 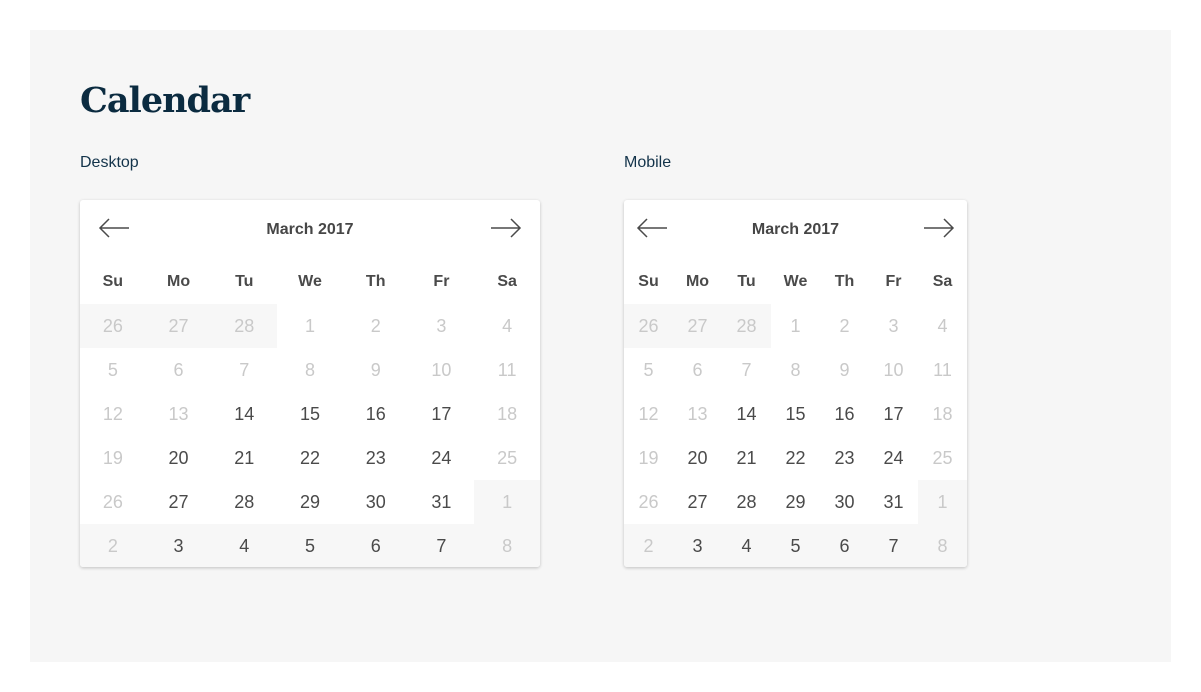 What do you see at coordinates (441, 281) in the screenshot?
I see `weekday-label: Fr` at bounding box center [441, 281].